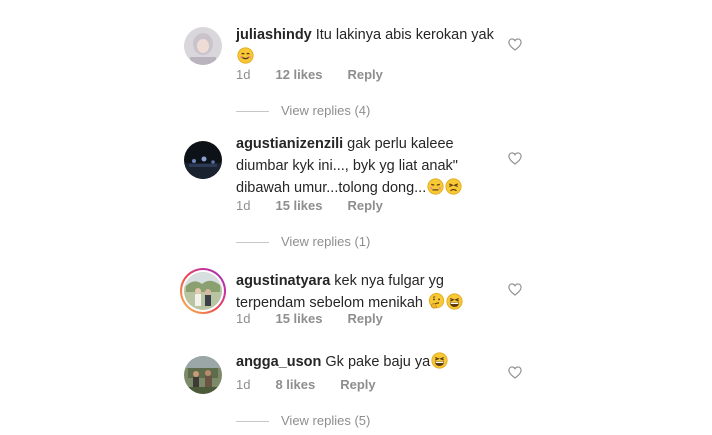 The width and height of the screenshot is (712, 435). I want to click on avatar-angga-uson, so click(203, 375).